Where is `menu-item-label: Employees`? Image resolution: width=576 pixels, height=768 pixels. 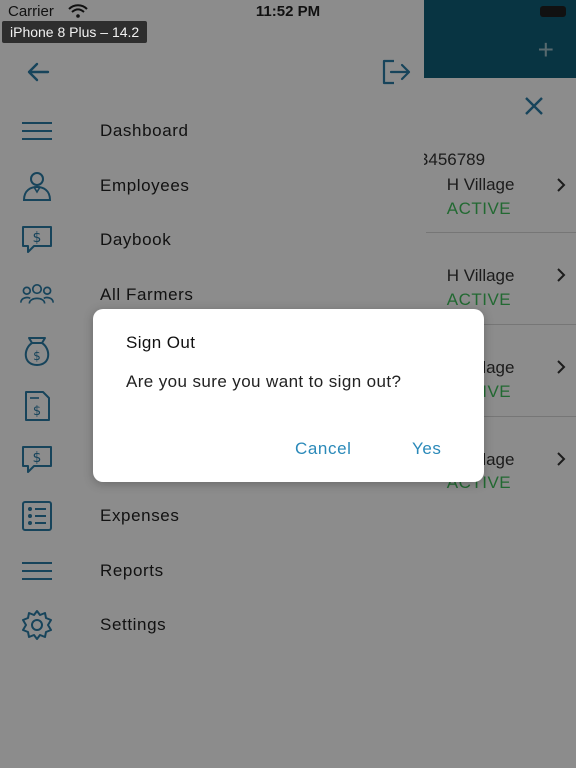 menu-item-label: Employees is located at coordinates (145, 185).